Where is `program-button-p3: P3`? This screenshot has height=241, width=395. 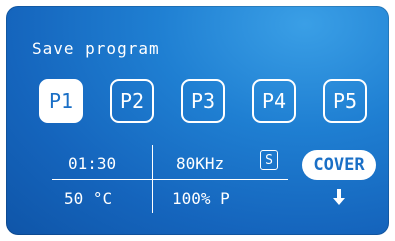
program-button-p3: P3 is located at coordinates (203, 101).